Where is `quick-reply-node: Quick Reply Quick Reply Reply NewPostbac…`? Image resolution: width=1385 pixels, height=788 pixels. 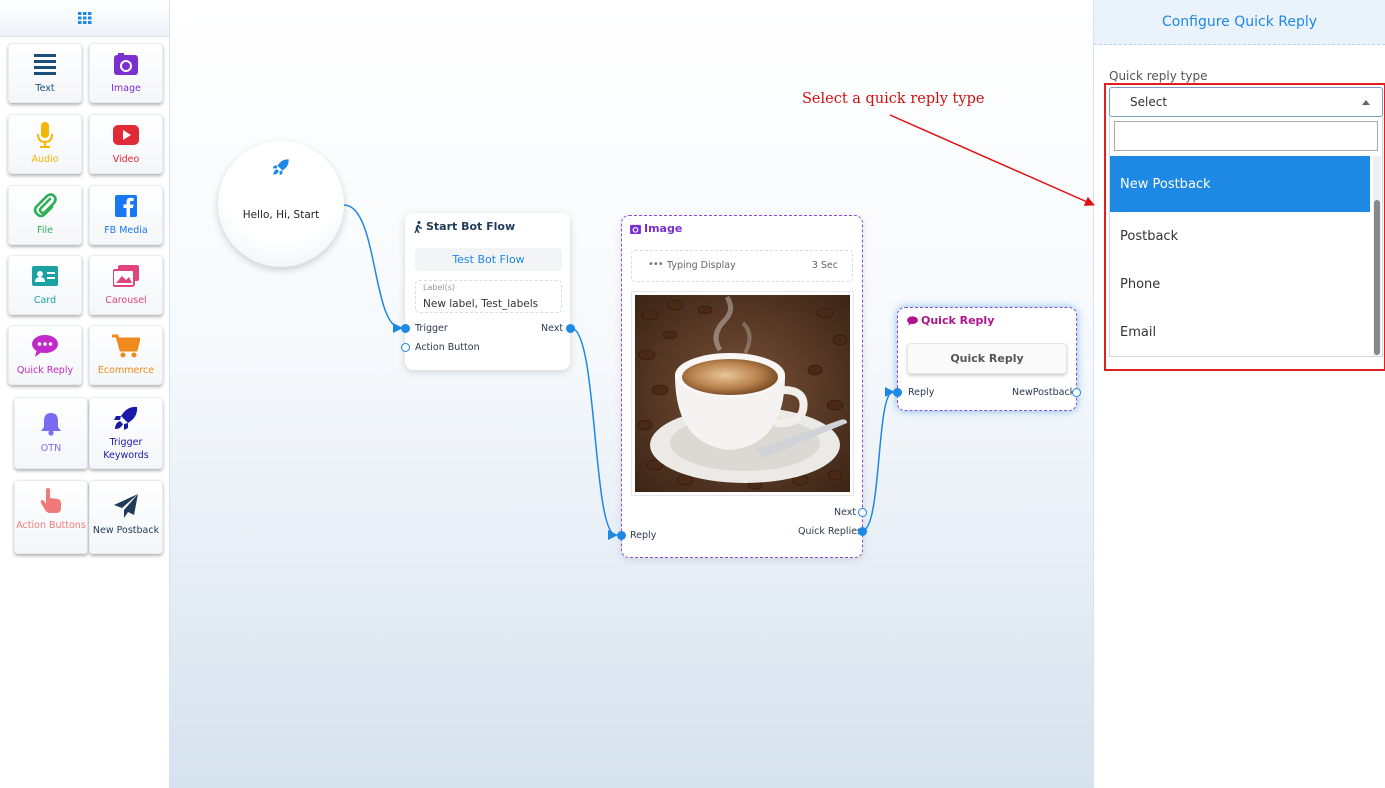
quick-reply-node: Quick Reply Quick Reply Reply NewPostbac… is located at coordinates (987, 359).